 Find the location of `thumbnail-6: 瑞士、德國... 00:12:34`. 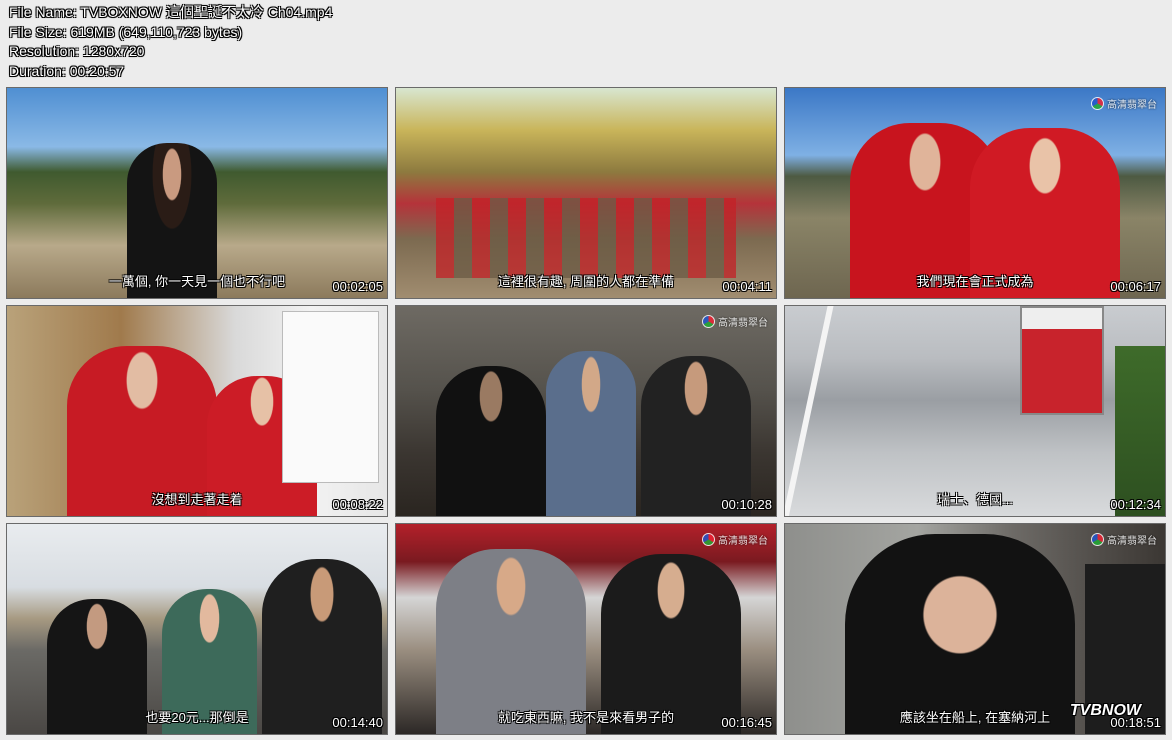

thumbnail-6: 瑞士、德國... 00:12:34 is located at coordinates (975, 411).